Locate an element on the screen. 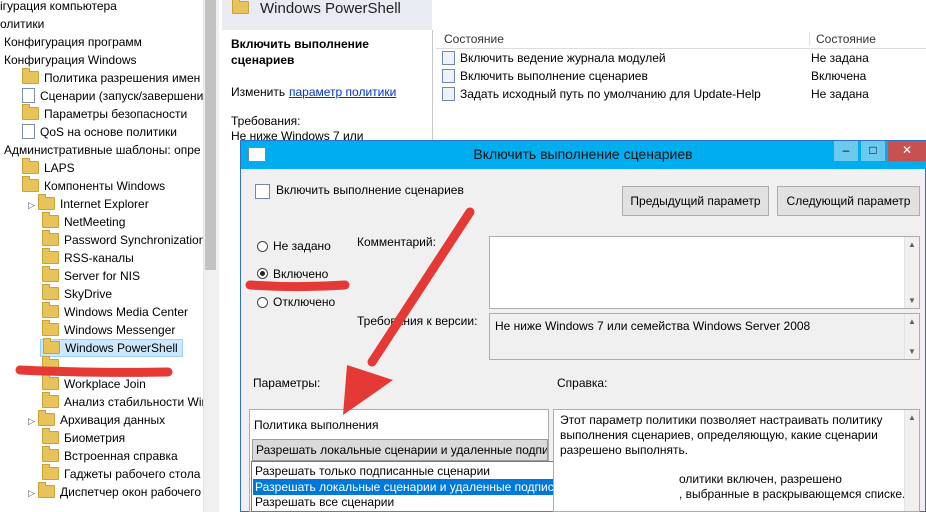 The height and width of the screenshot is (512, 926). arrow-head-icon is located at coordinates (368, 390).